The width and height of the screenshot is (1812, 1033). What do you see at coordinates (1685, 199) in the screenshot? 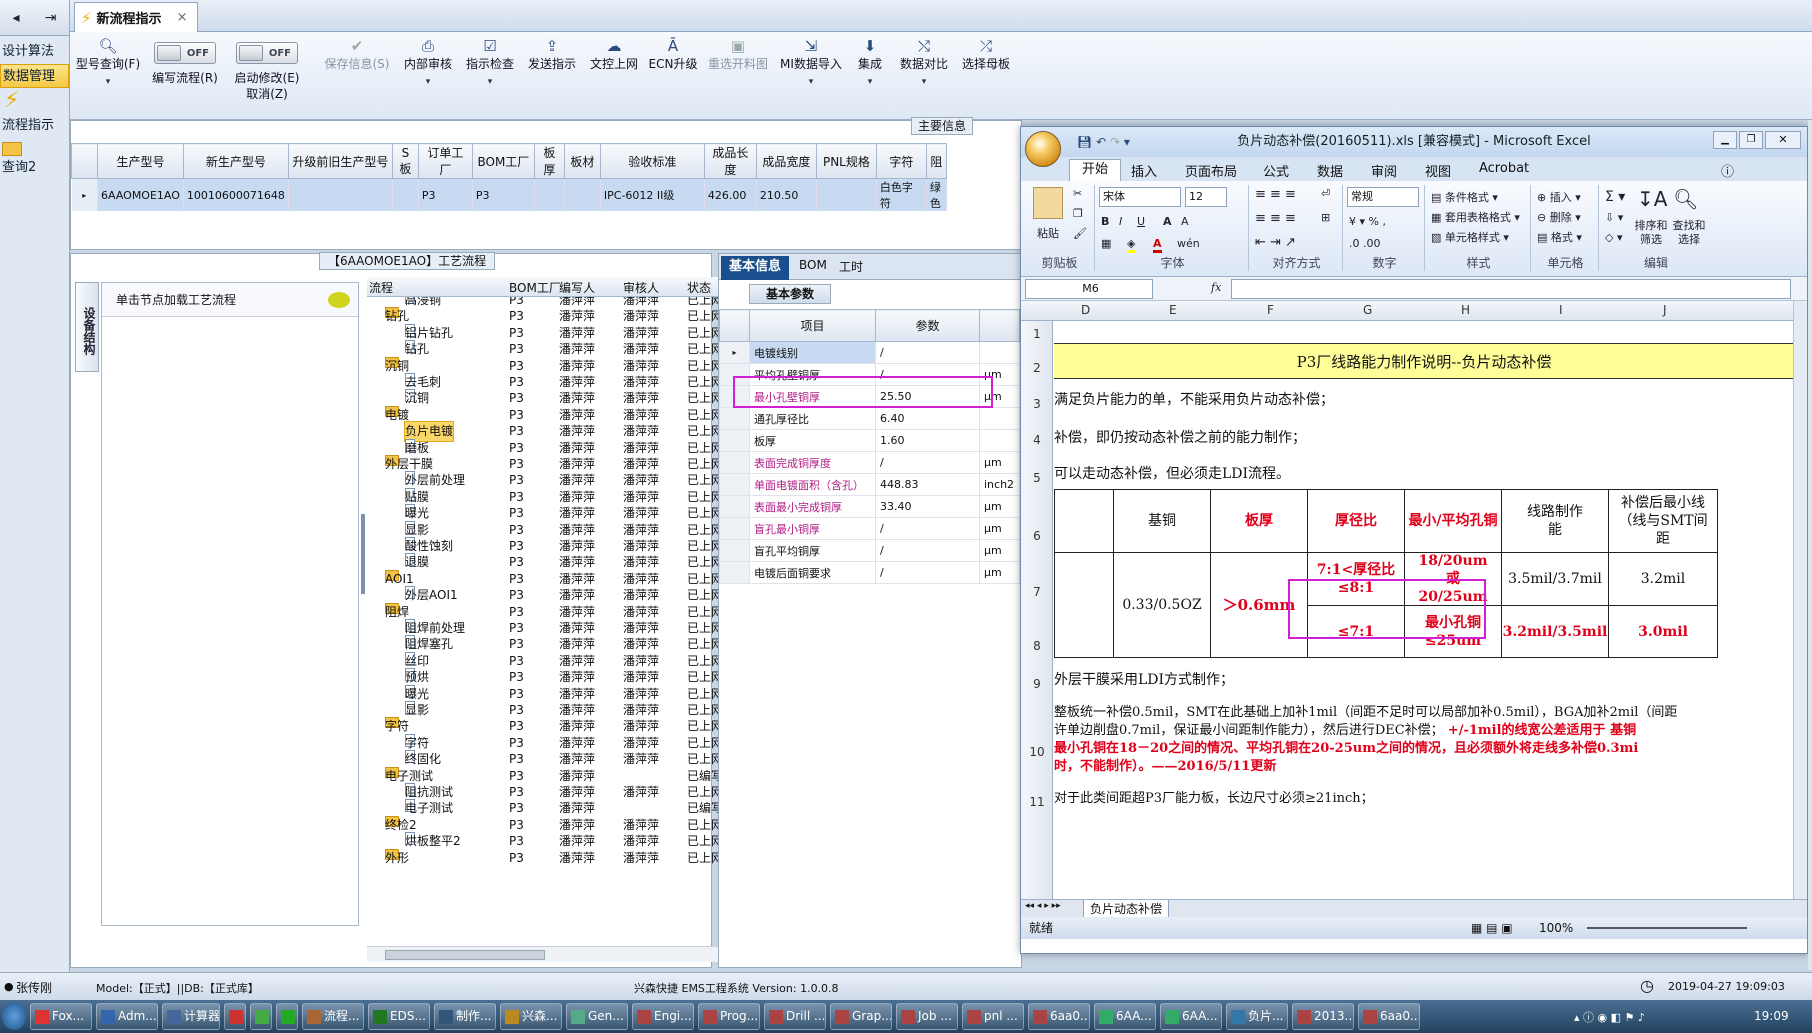
I see `find-icon: 🔍︎` at bounding box center [1685, 199].